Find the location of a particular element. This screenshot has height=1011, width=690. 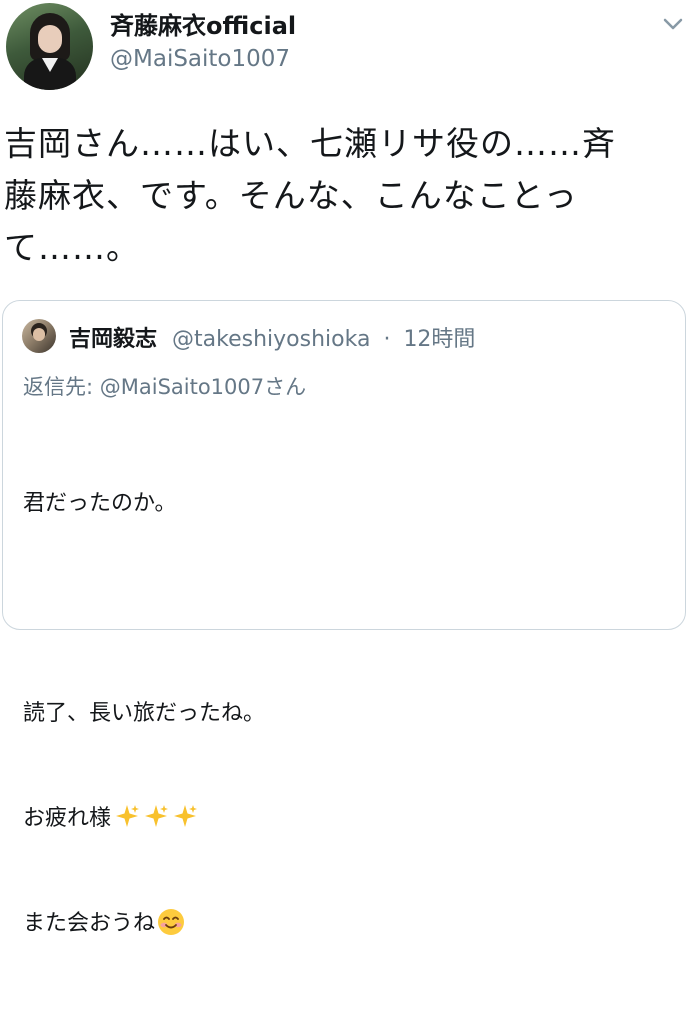

quoted-line-5: また会おうね is located at coordinates (89, 923).